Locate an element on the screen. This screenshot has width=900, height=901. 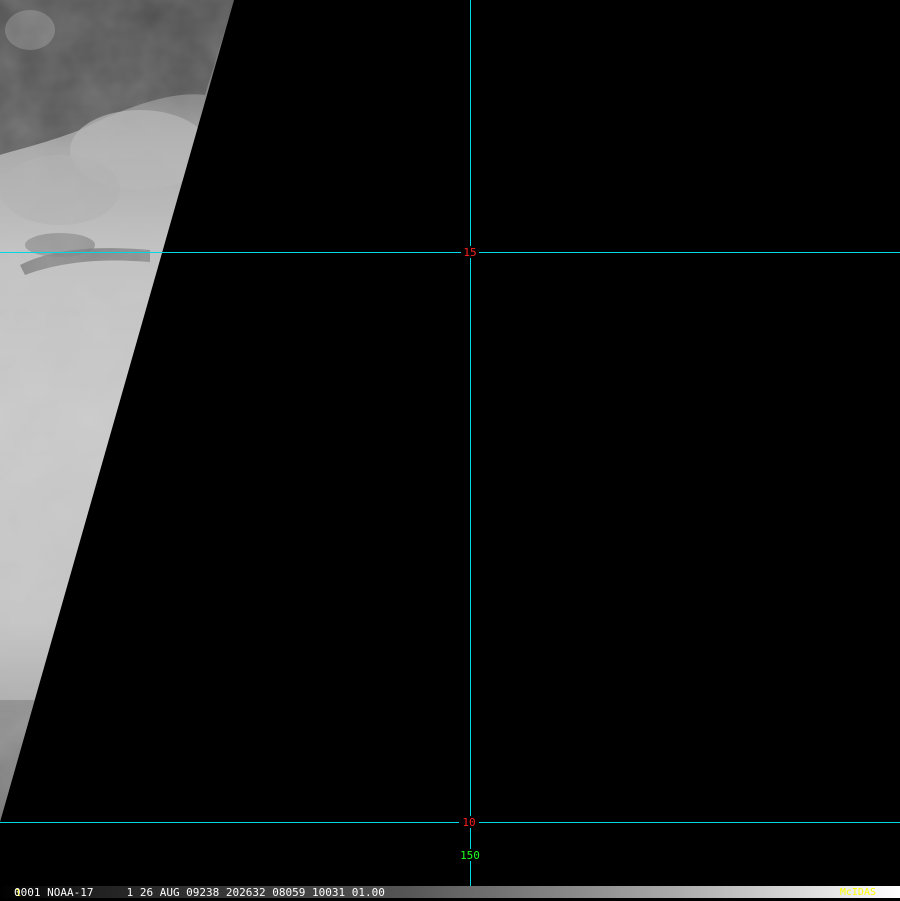
latitude-label-10: 10 is located at coordinates (468, 822).